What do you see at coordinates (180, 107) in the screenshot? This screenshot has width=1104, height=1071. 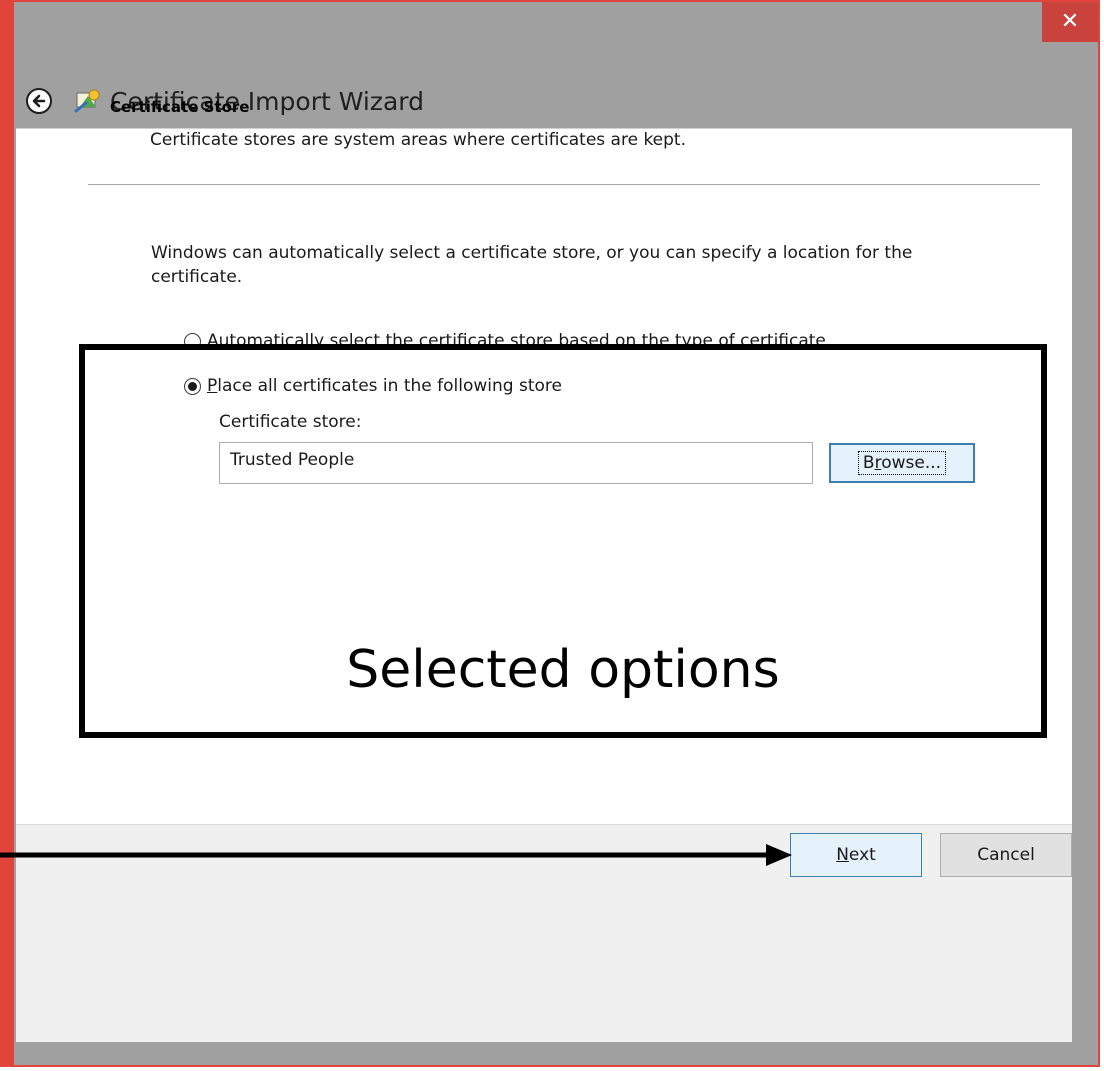 I see `section-title: Certificate Store` at bounding box center [180, 107].